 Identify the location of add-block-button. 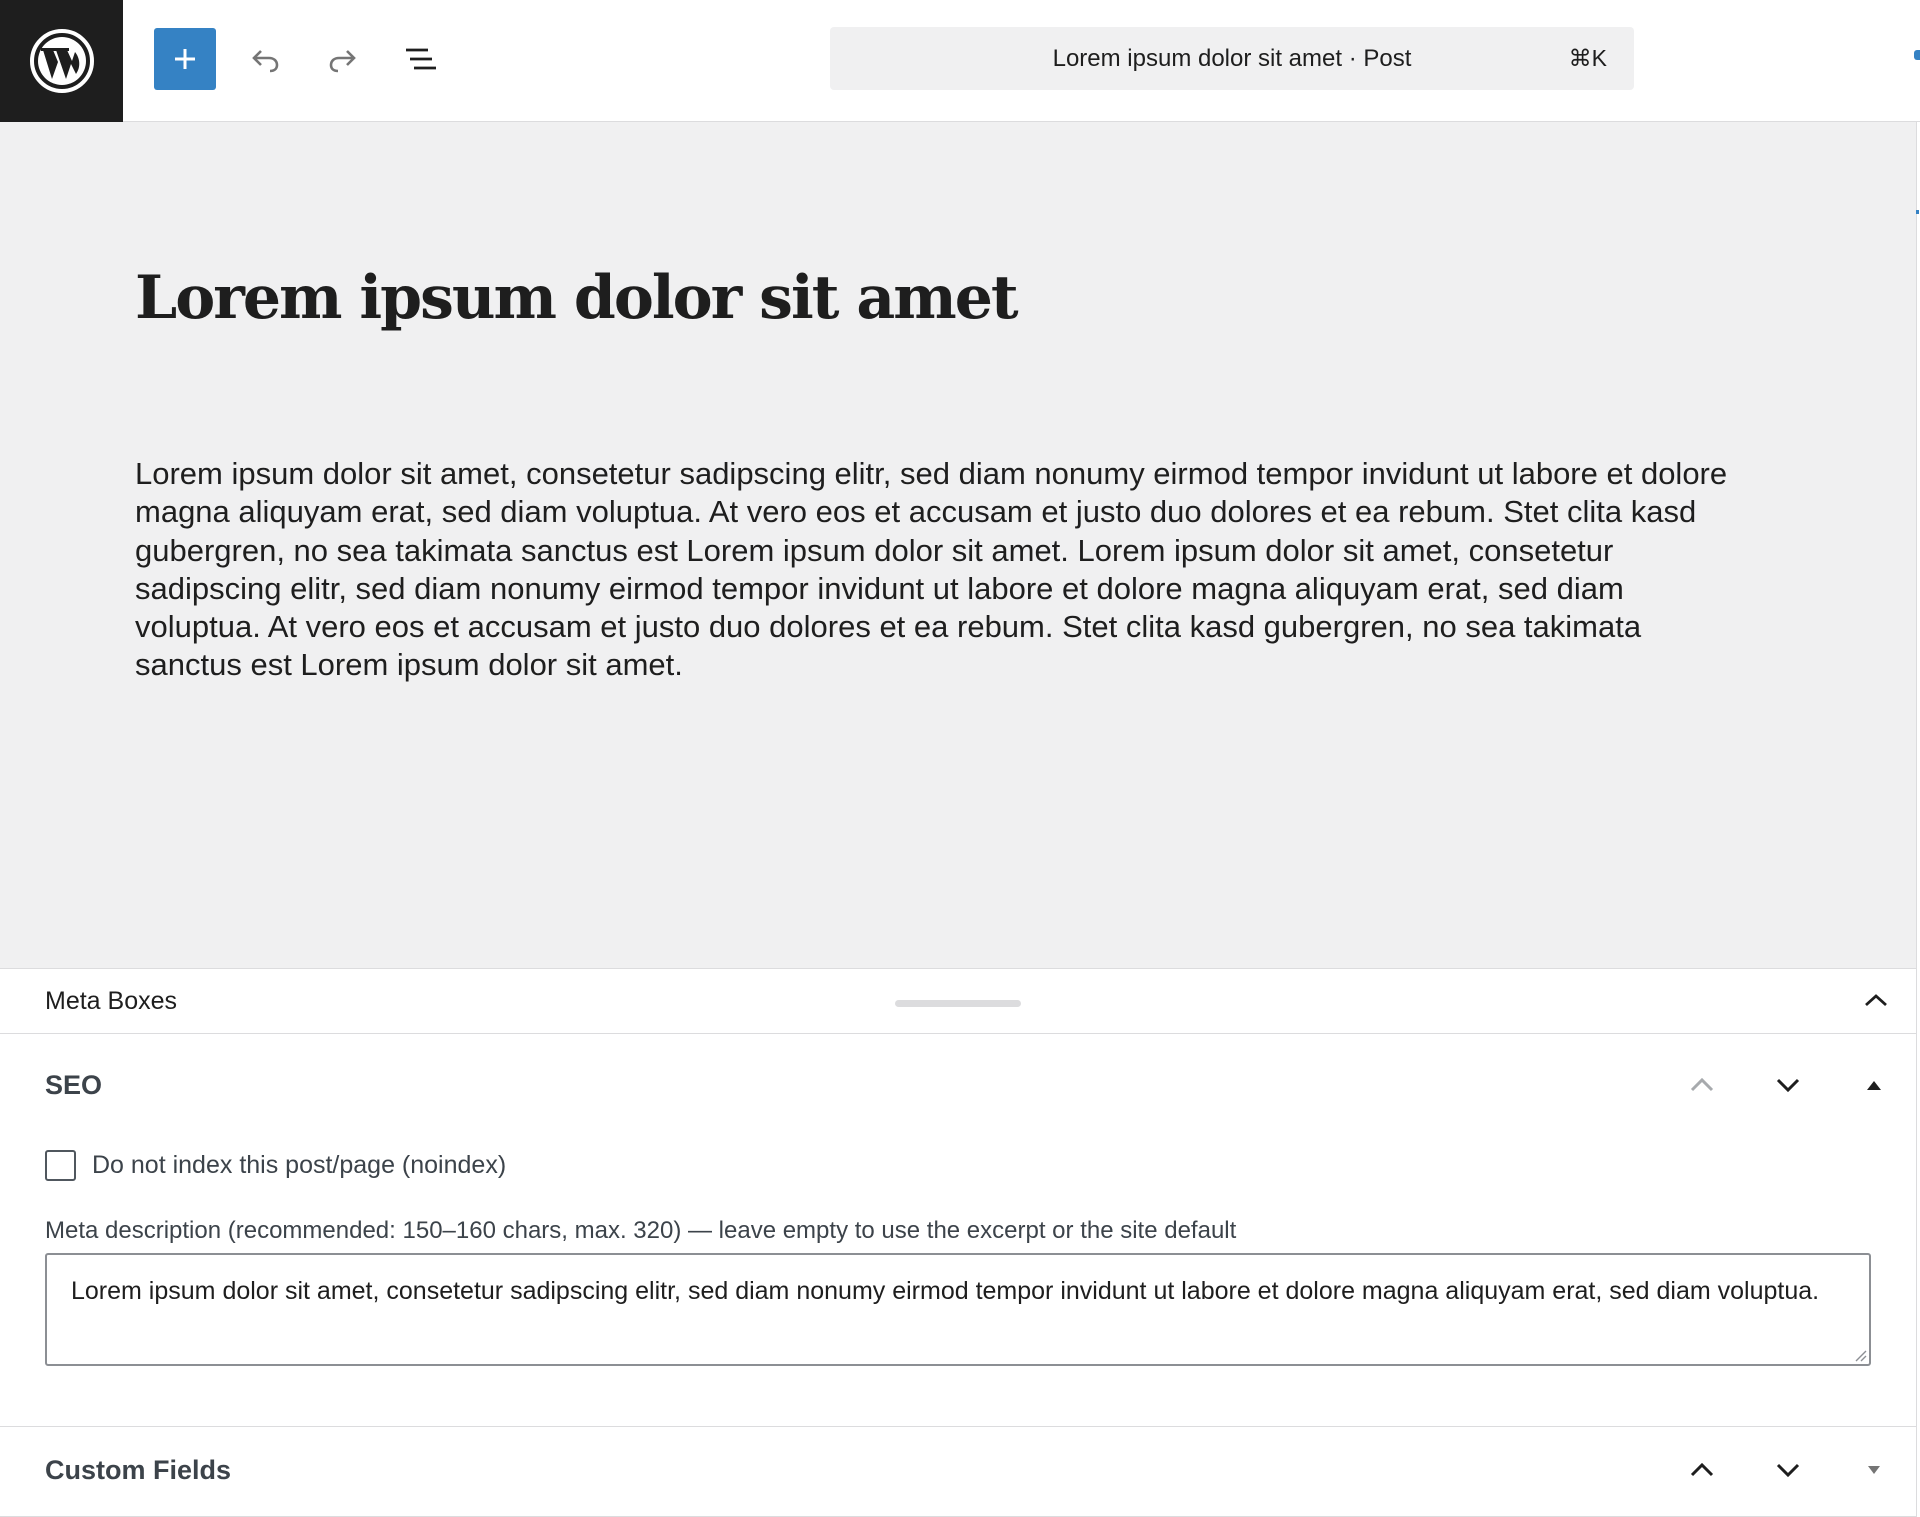
(185, 59).